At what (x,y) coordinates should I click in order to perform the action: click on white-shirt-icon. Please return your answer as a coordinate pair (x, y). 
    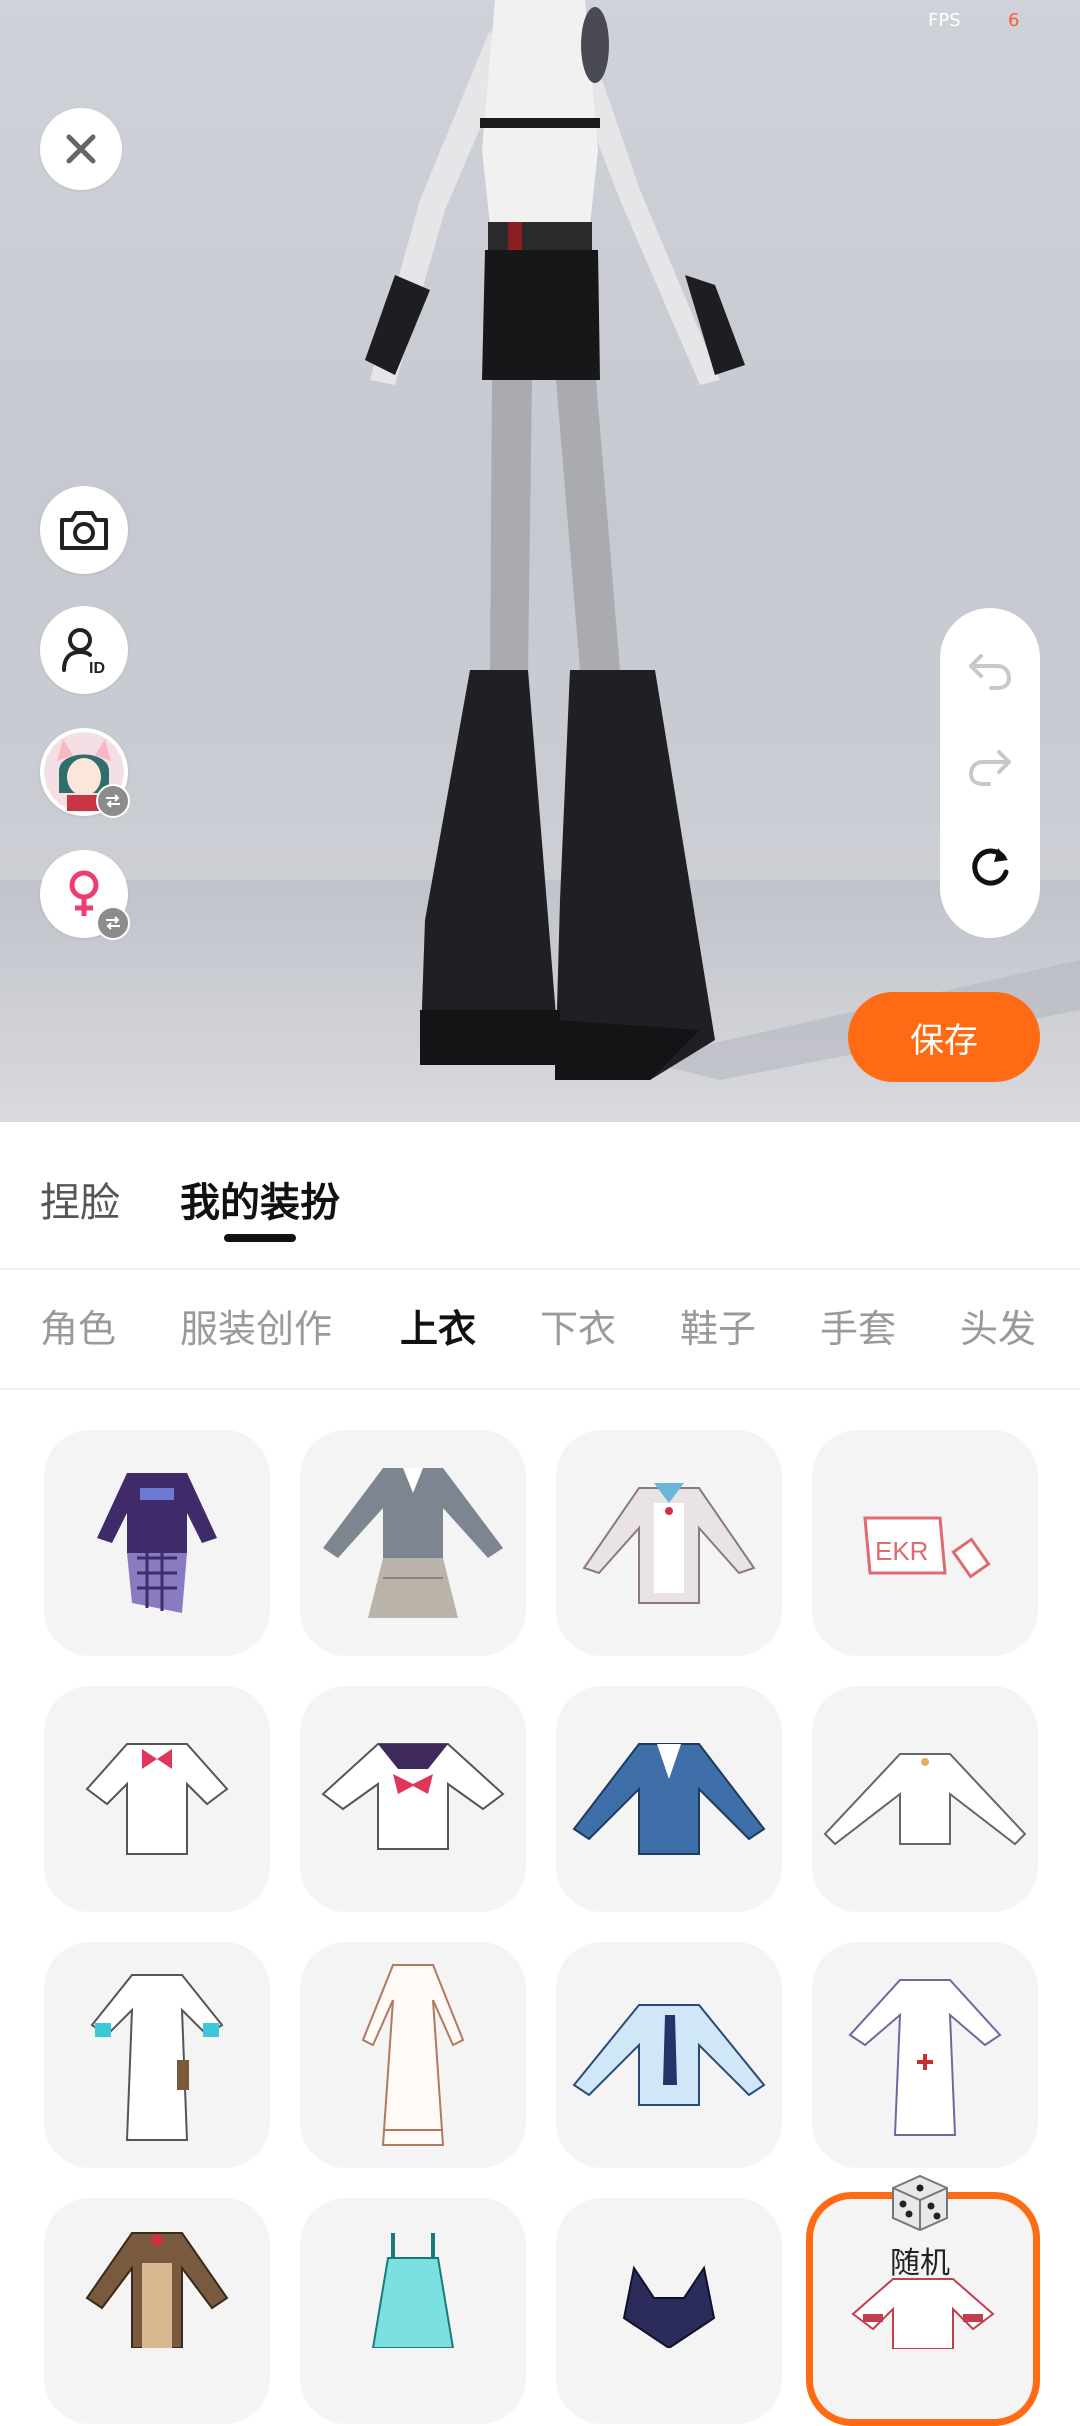
    Looking at the image, I should click on (157, 1799).